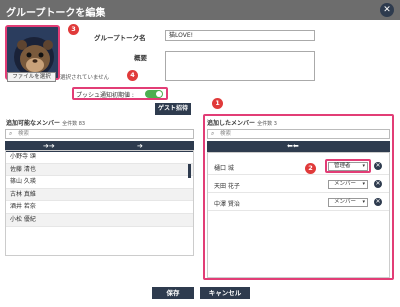 The image size is (400, 307). What do you see at coordinates (140, 58) in the screenshot?
I see `description-label: 概要` at bounding box center [140, 58].